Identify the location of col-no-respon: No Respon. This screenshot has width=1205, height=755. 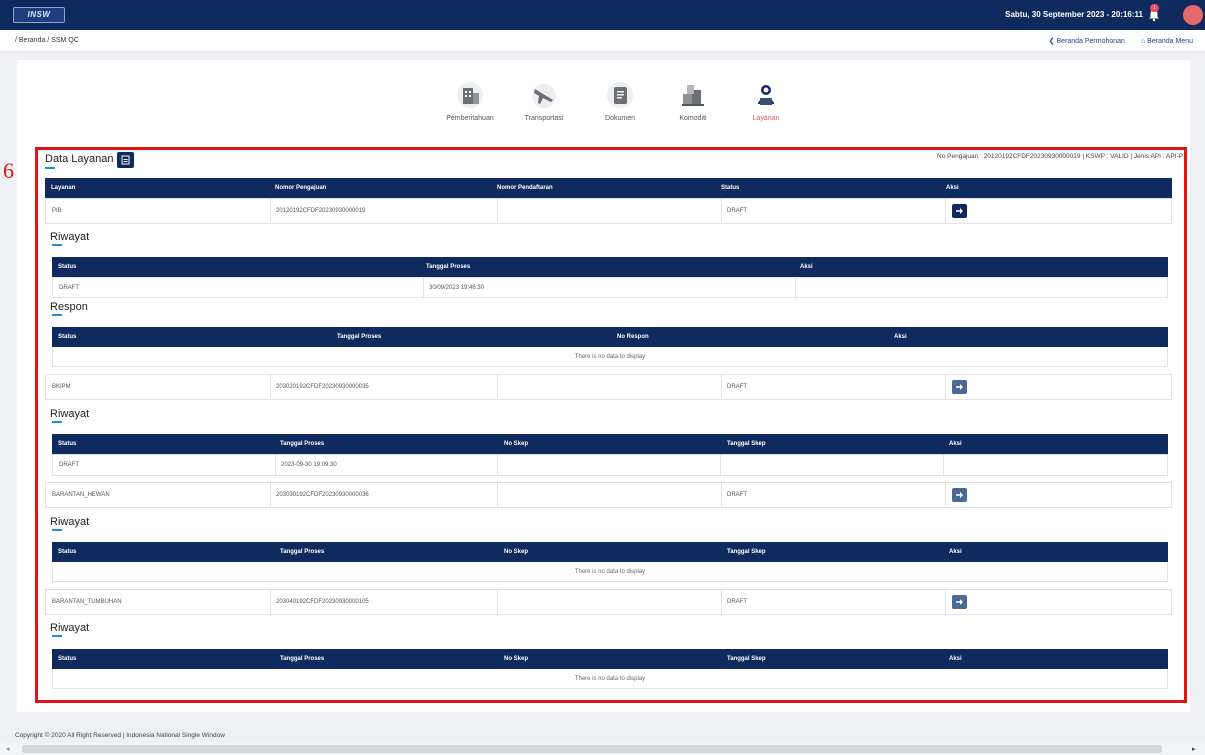
(633, 337).